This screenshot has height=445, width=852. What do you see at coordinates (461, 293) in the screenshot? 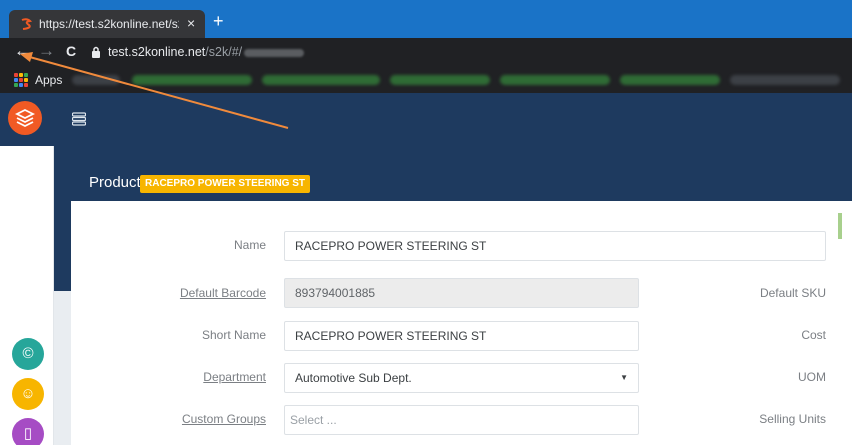
I see `default-barcode-input: 893794001885` at bounding box center [461, 293].